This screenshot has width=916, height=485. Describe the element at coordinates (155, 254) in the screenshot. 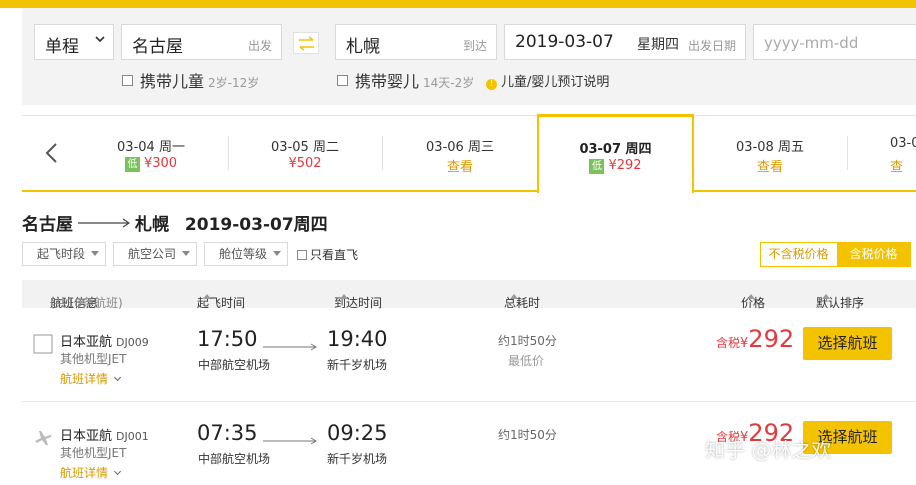

I see `airline-filter: 航空公司` at that location.